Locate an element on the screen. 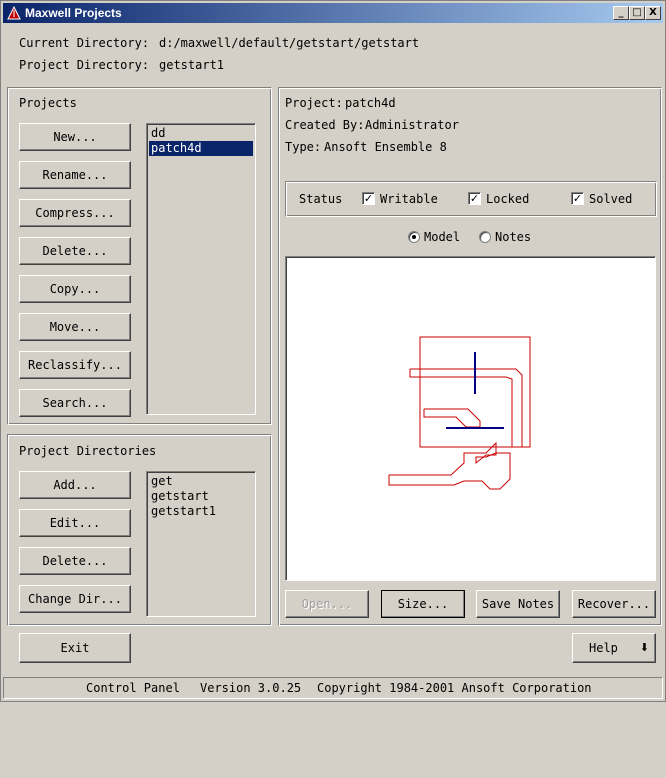  project-directory-label: Project Directory: is located at coordinates (84, 65).